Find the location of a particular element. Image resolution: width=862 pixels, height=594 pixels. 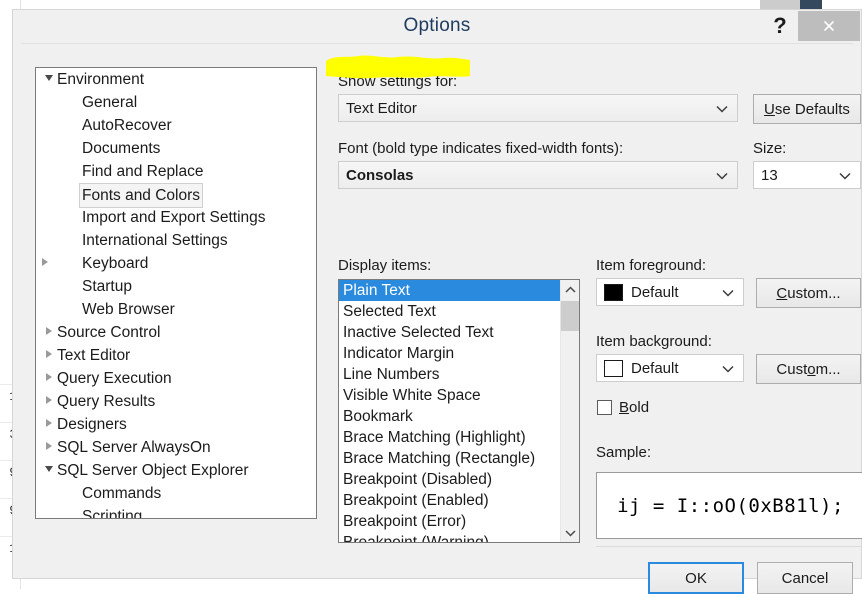

tree-item-label: Scripting is located at coordinates (112, 513).